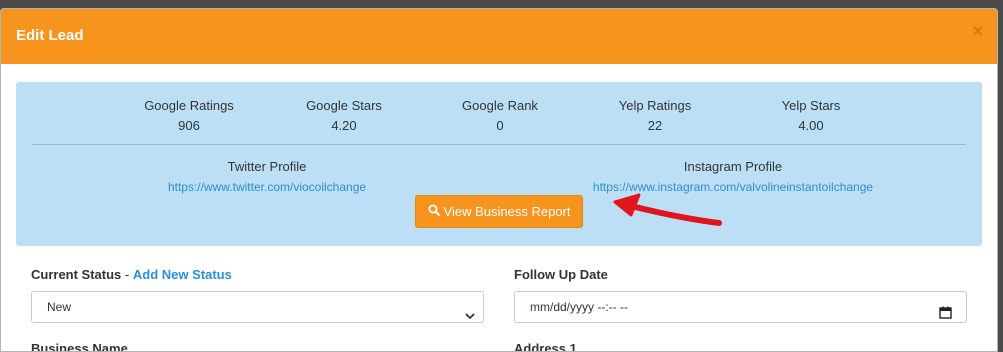 This screenshot has height=352, width=1003. Describe the element at coordinates (182, 274) in the screenshot. I see `add-new-status-link: Add New Status` at that location.